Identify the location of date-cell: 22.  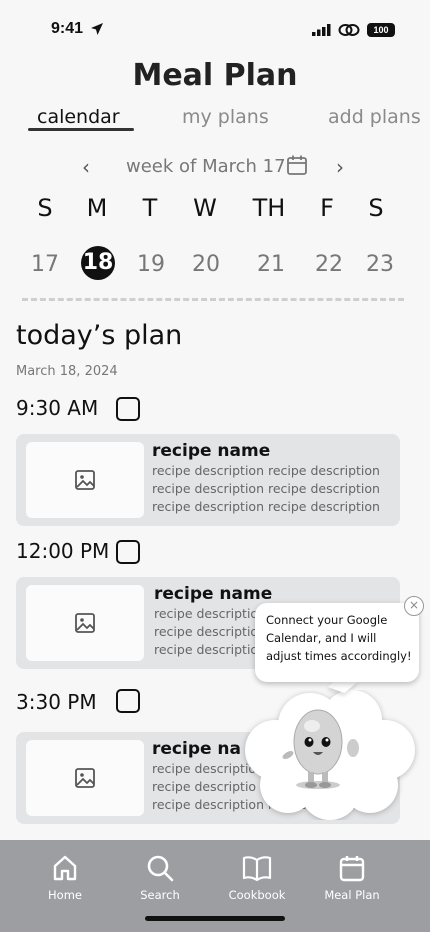
(329, 266).